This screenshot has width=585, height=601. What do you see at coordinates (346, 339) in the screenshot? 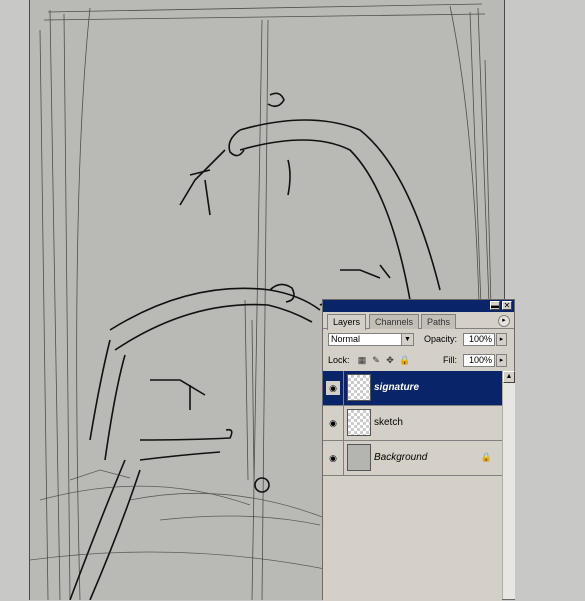
I see `blend-mode-value: Normal` at bounding box center [346, 339].